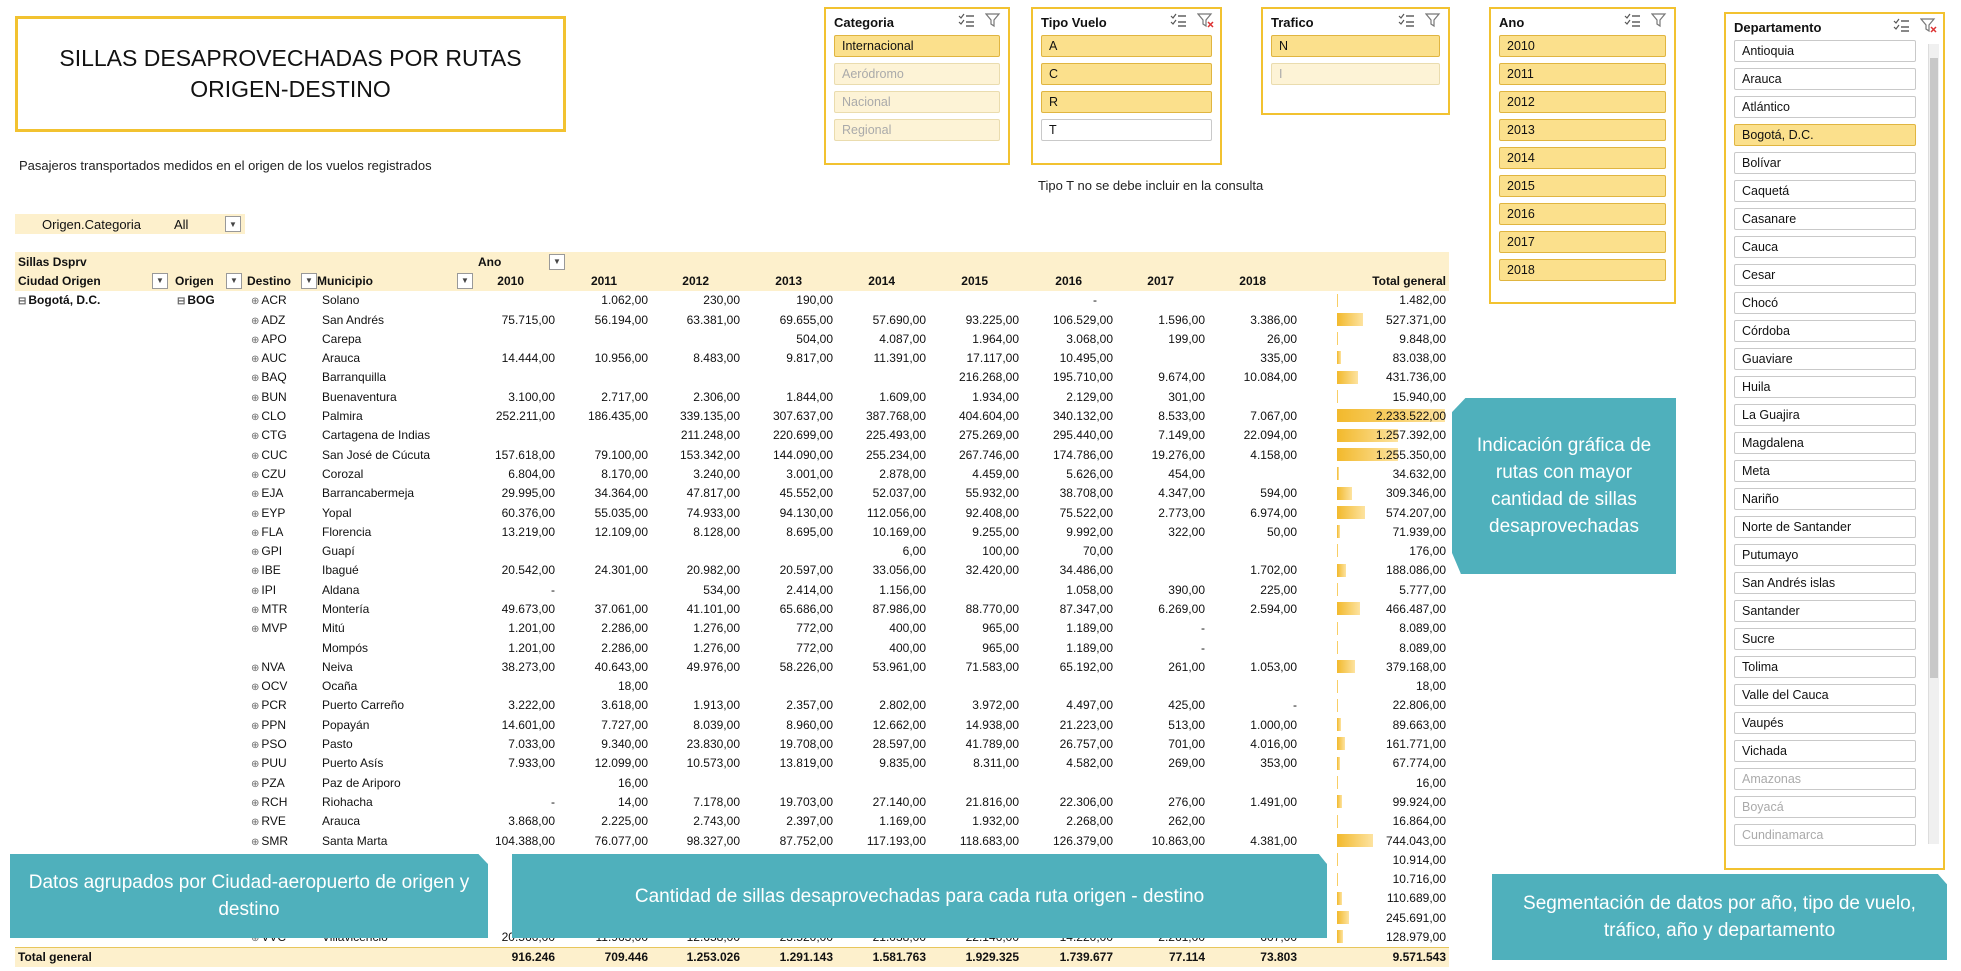 This screenshot has width=1961, height=971. What do you see at coordinates (1126, 46) in the screenshot?
I see `slicer-item: A` at bounding box center [1126, 46].